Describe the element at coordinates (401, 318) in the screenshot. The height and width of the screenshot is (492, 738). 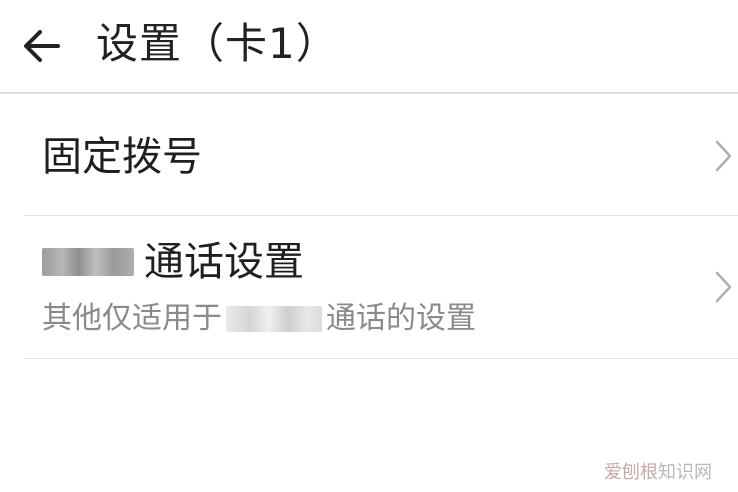
I see `subtitle-suffix: 通话的设置` at that location.